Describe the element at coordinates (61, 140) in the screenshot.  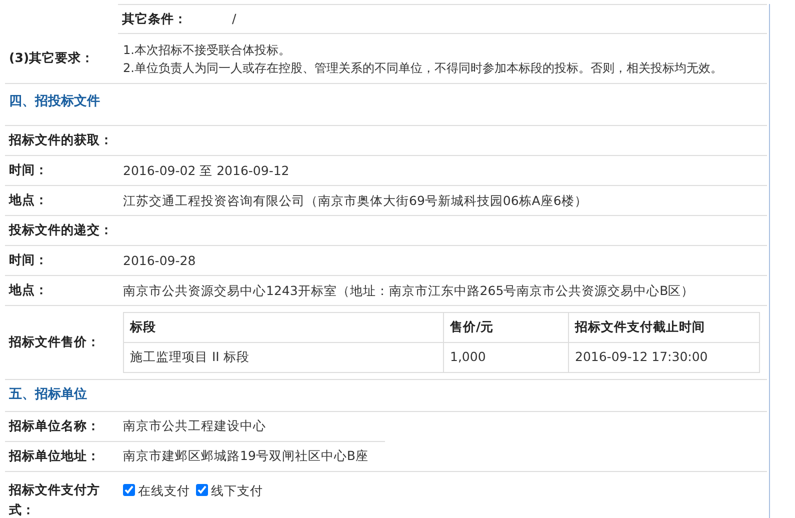
I see `field-label: 招标文件的获取：` at that location.